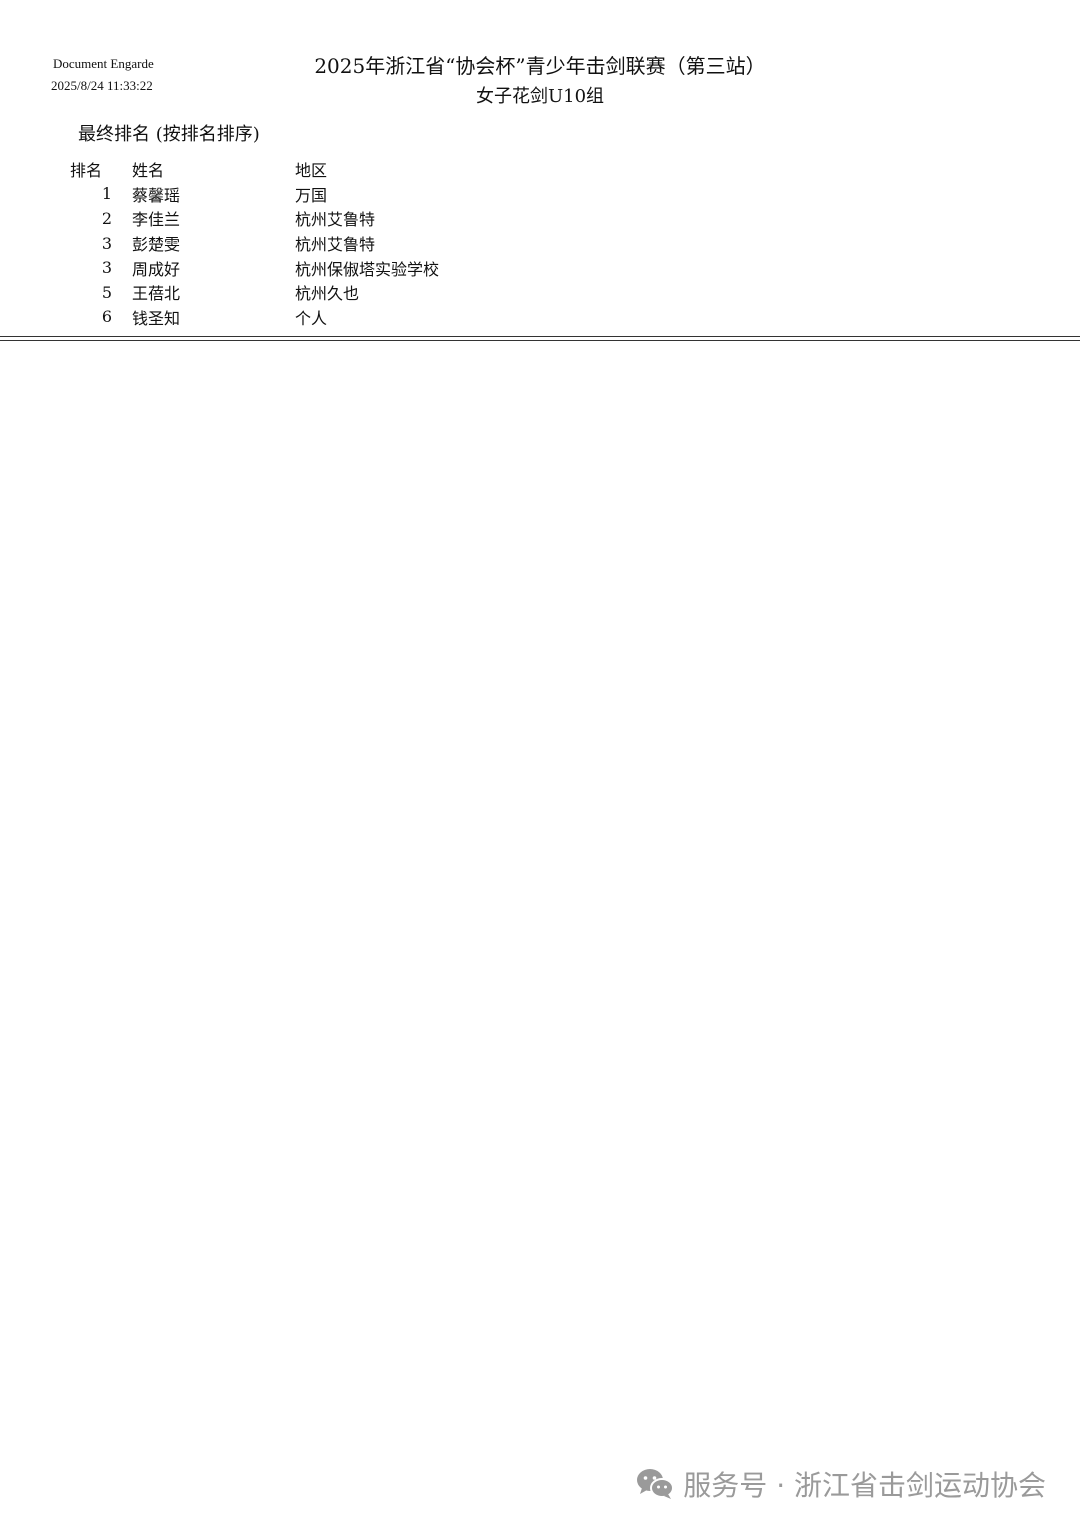 The height and width of the screenshot is (1527, 1080). Describe the element at coordinates (106, 194) in the screenshot. I see `rank-cell: 1` at that location.